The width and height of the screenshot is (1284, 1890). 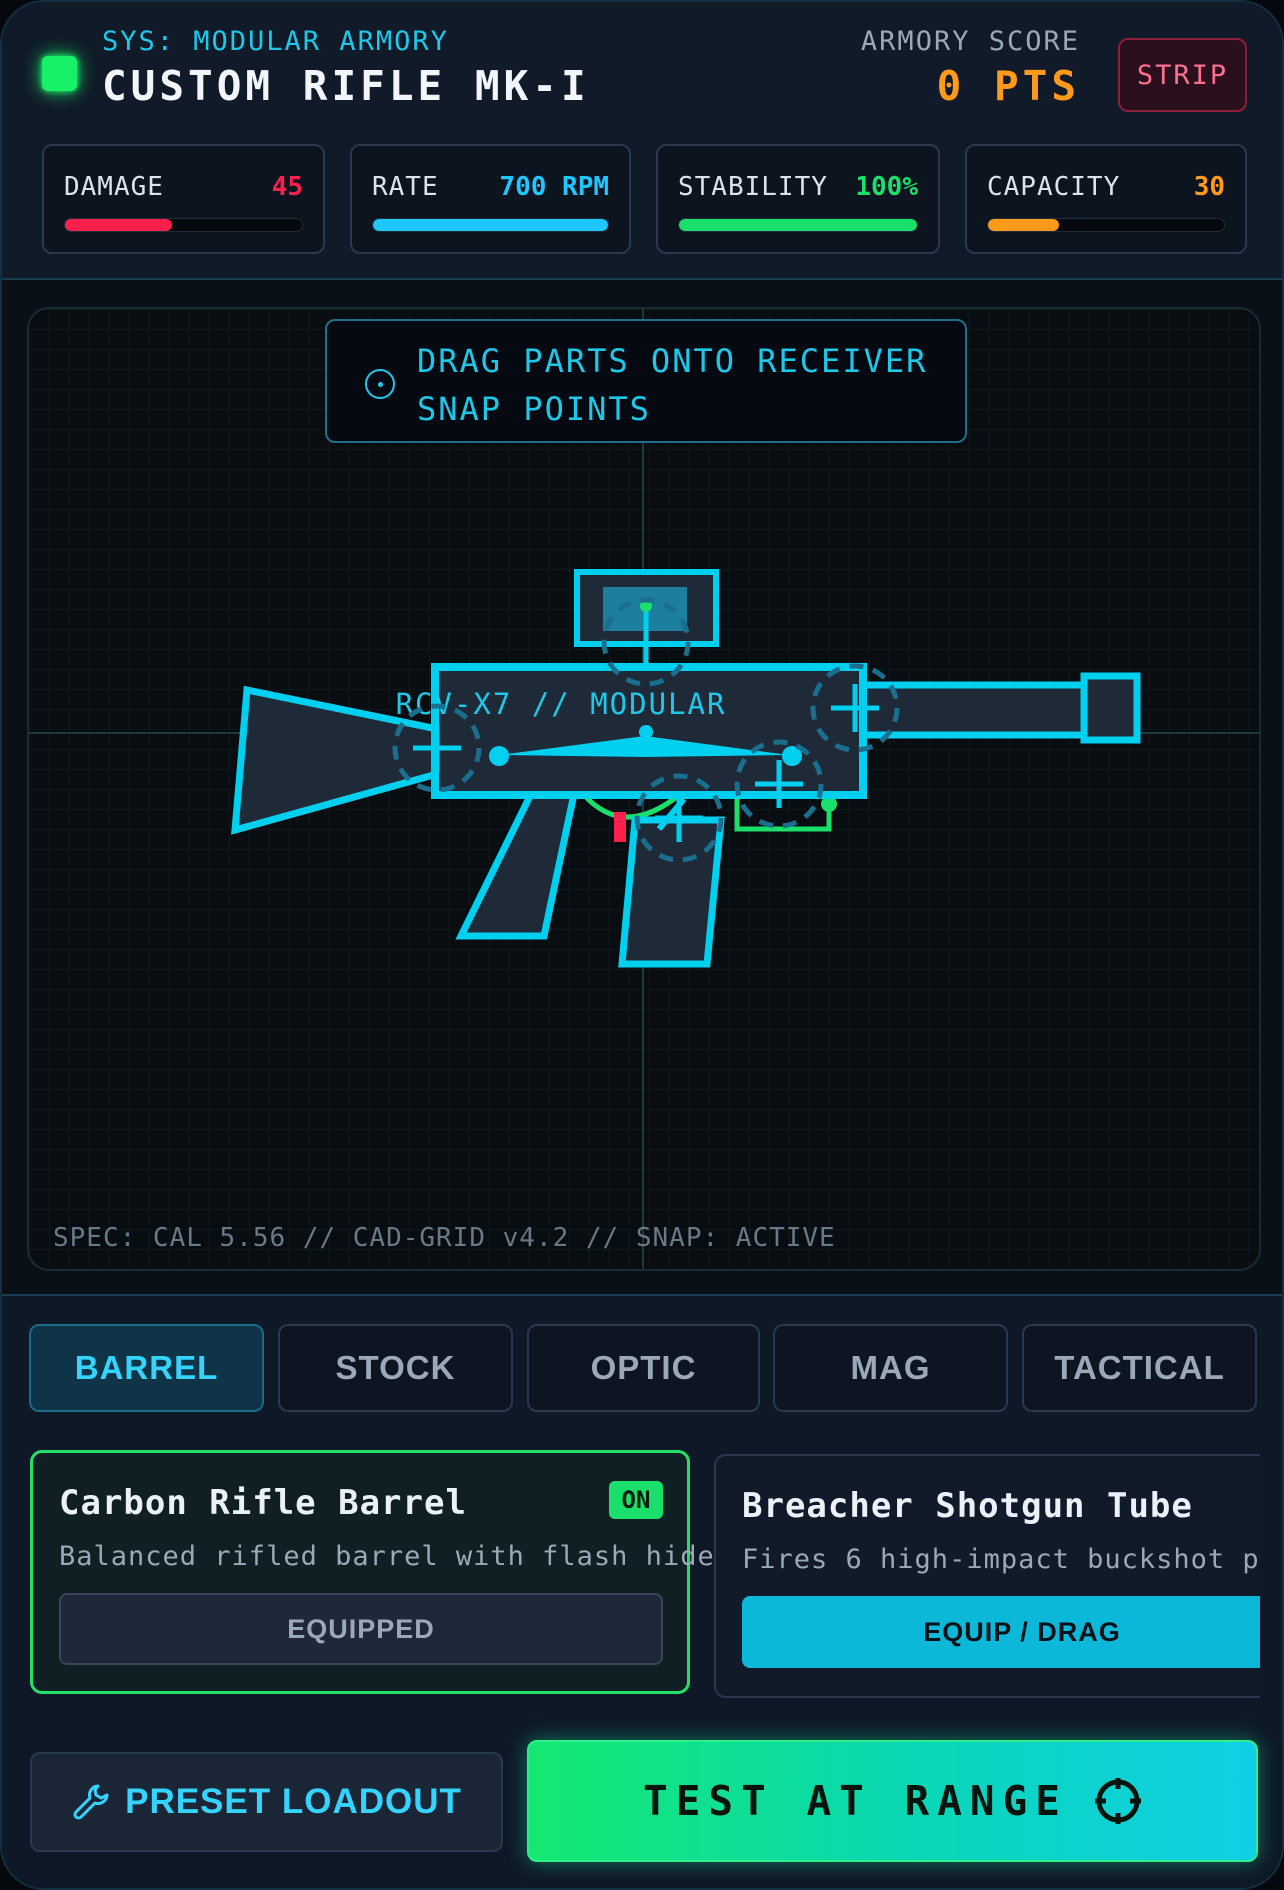 I want to click on equip-drag-button: EQUIP / DRAG, so click(x=1001, y=1632).